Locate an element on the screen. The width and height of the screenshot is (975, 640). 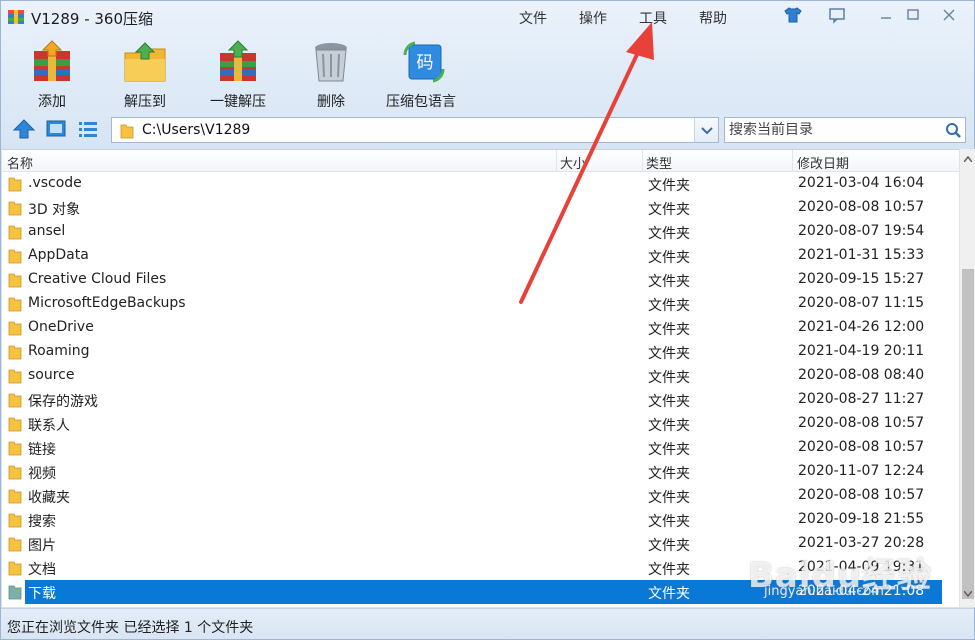
close-button is located at coordinates (949, 15).